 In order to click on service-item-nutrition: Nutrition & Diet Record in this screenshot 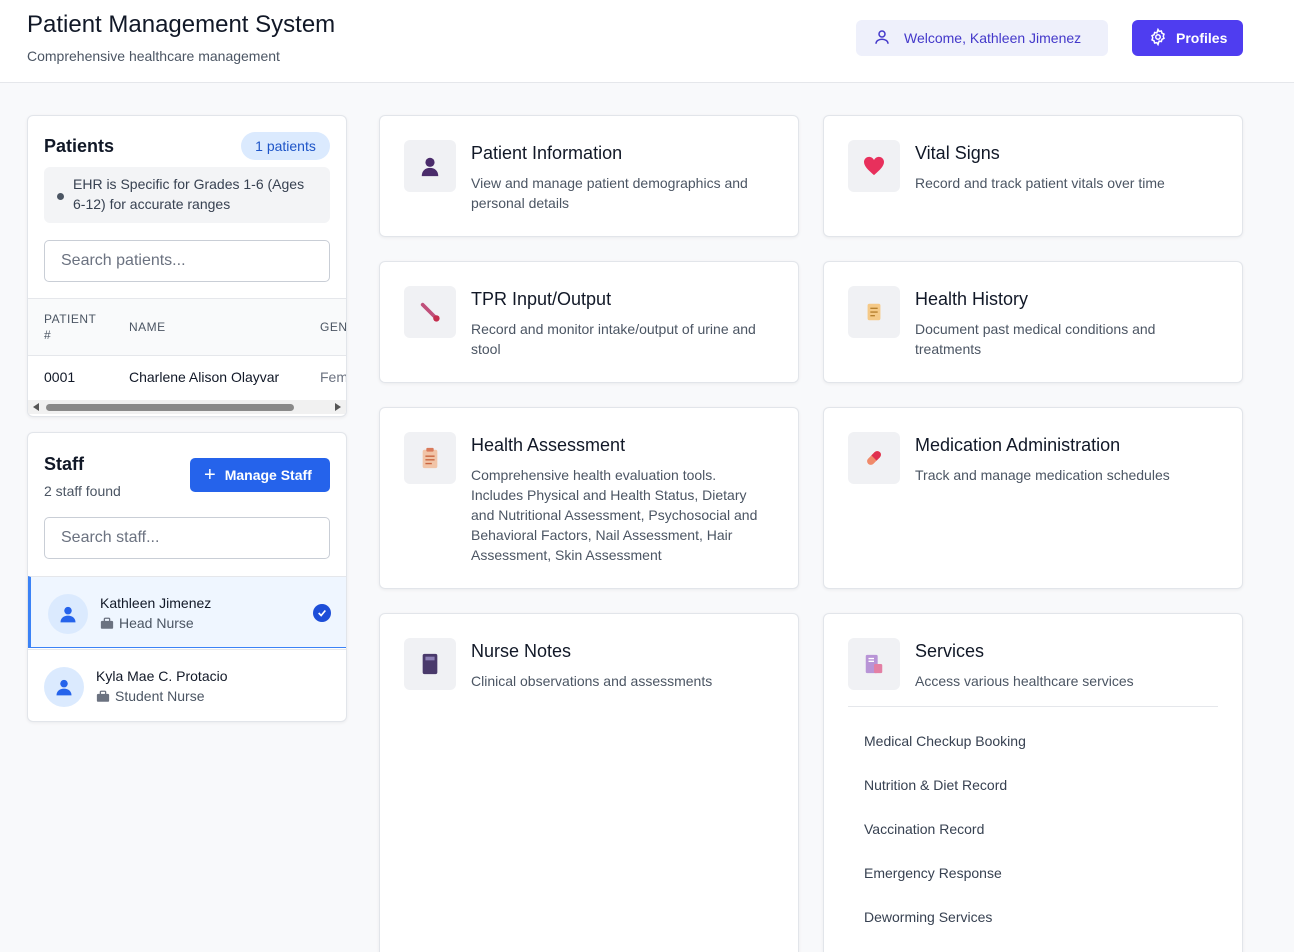, I will do `click(935, 785)`.